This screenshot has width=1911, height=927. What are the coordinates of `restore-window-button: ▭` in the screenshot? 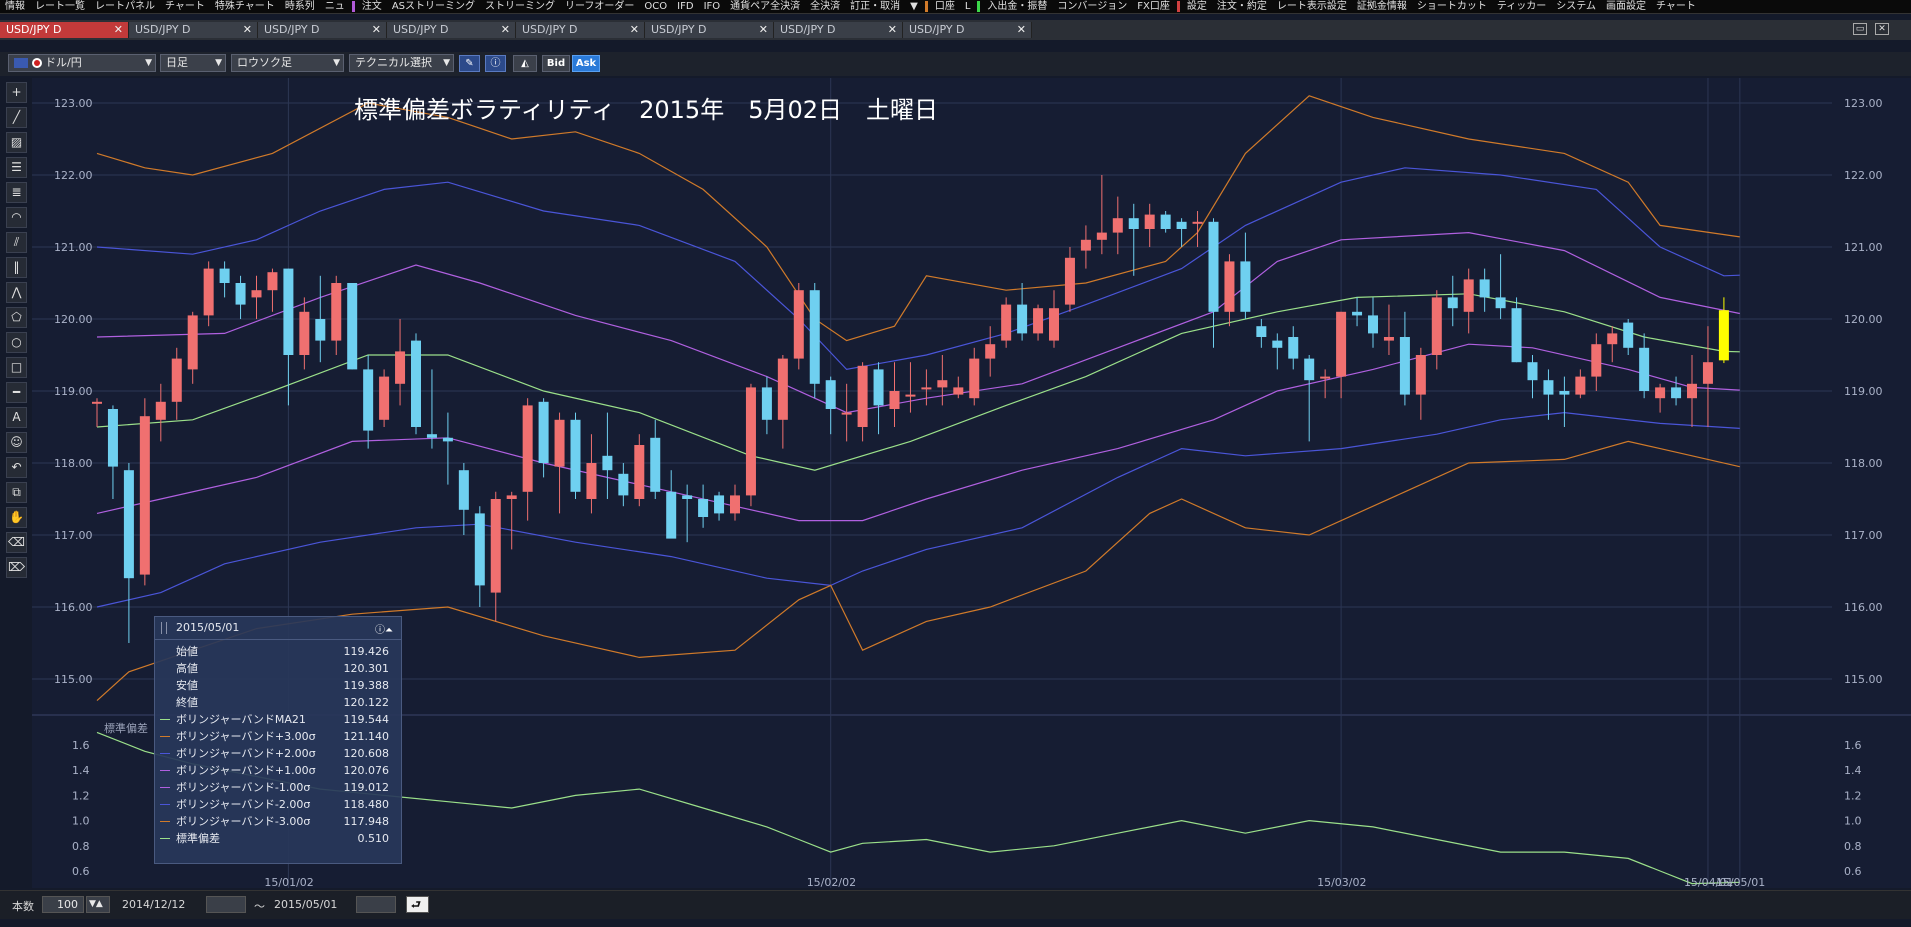 It's located at (1860, 29).